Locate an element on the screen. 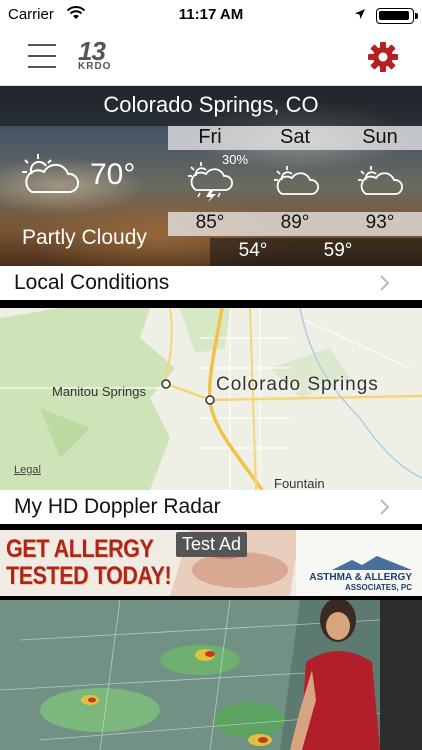 The image size is (422, 750). forecast-low-fri: 54° is located at coordinates (253, 250).